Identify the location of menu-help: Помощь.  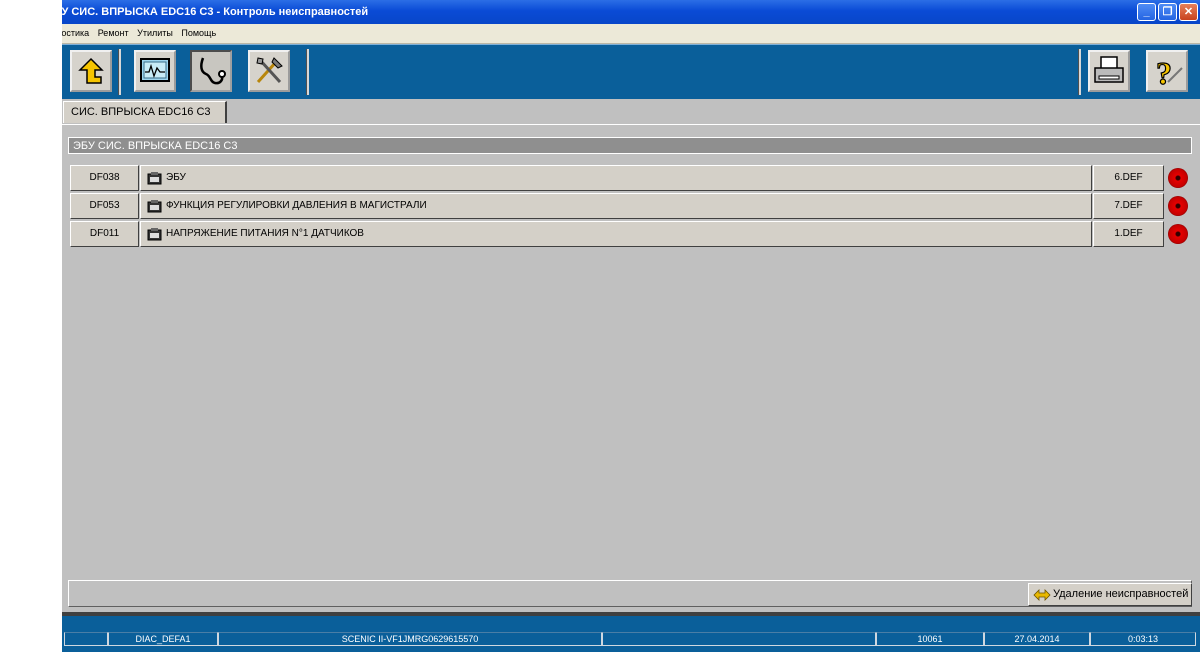
(198, 33).